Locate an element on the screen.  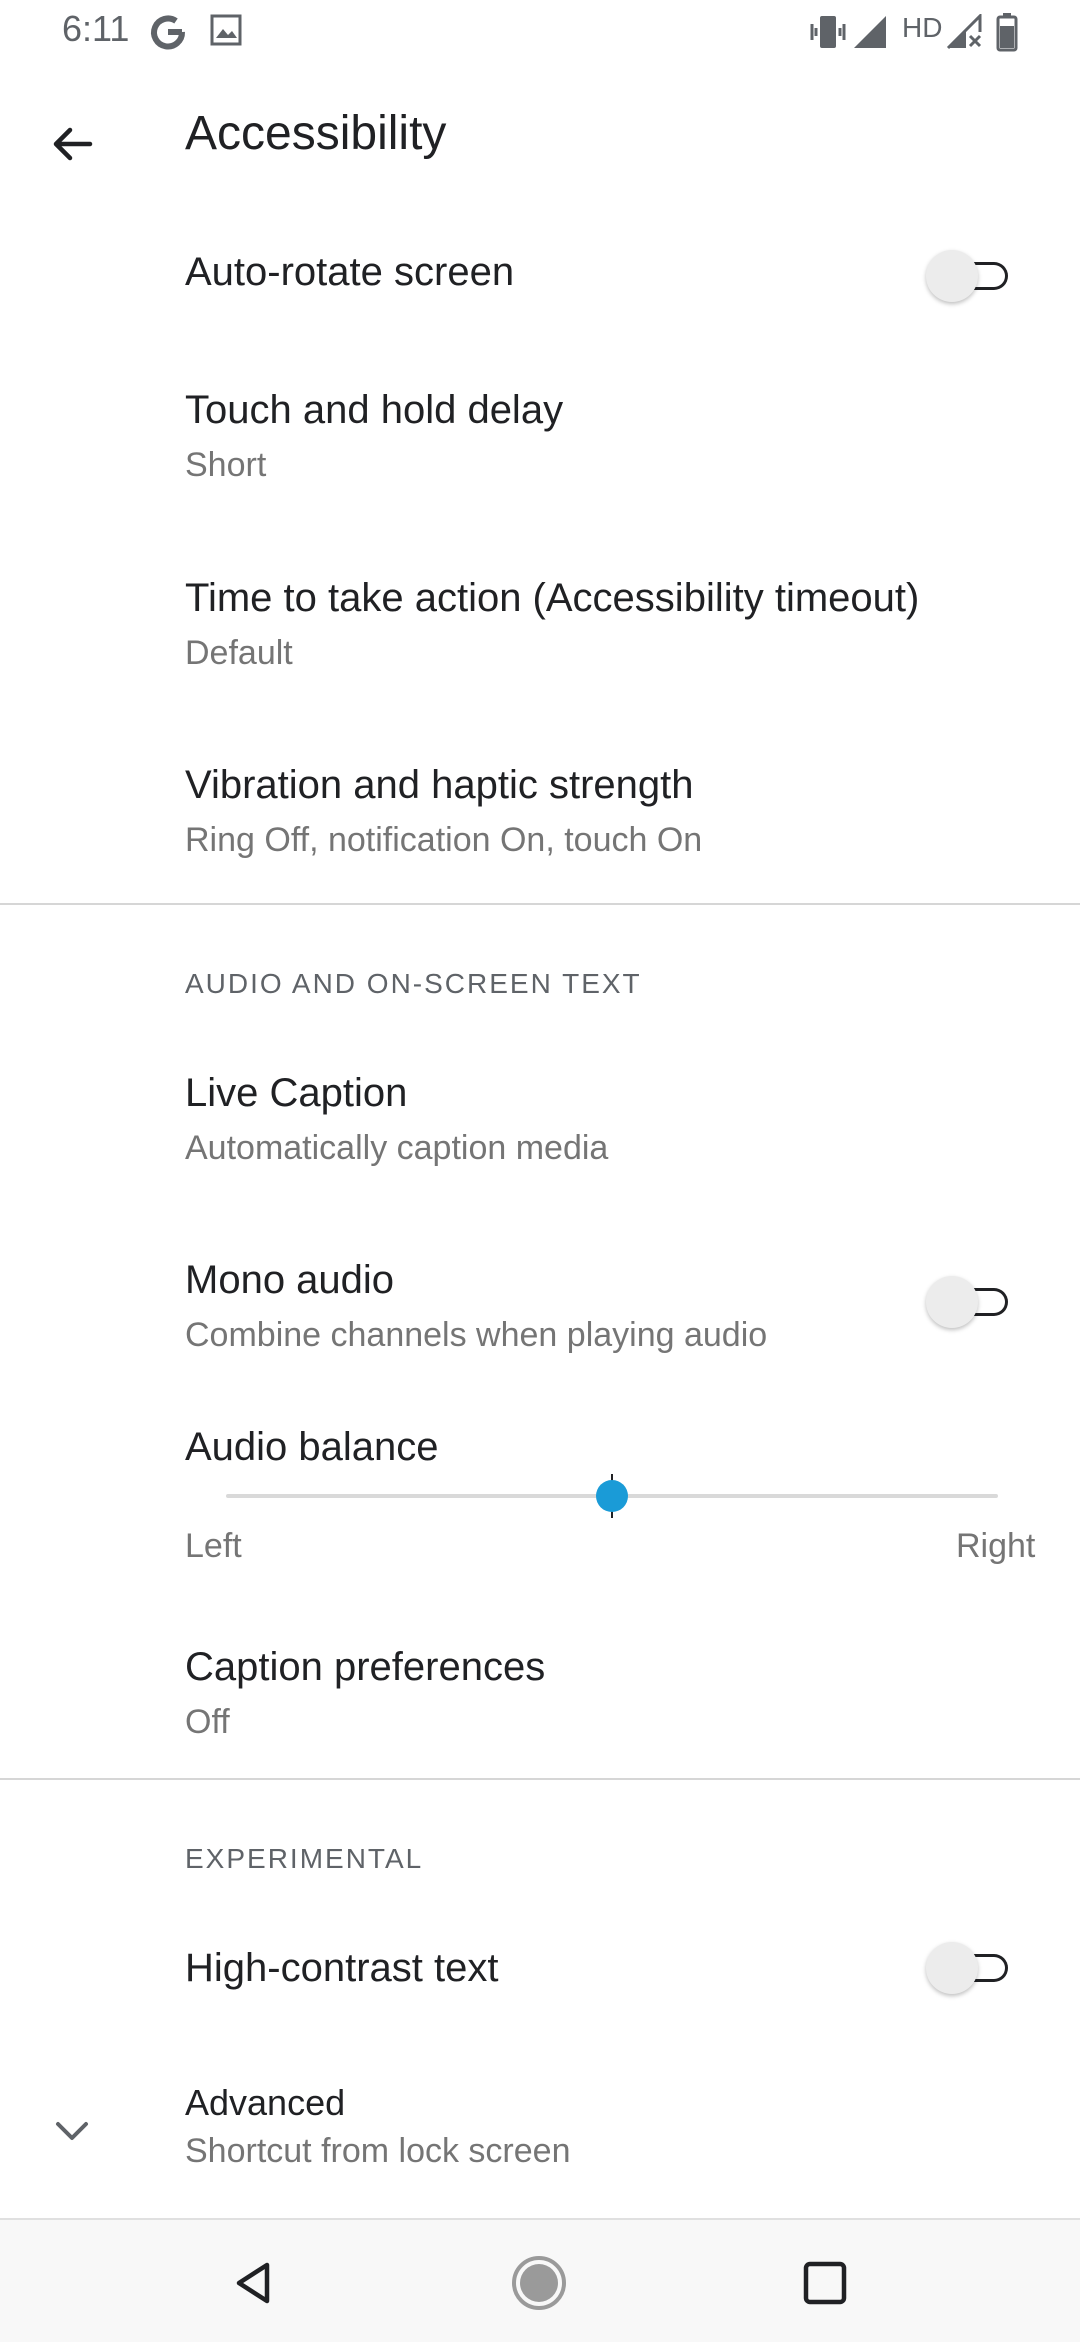
back-button is located at coordinates (72, 144).